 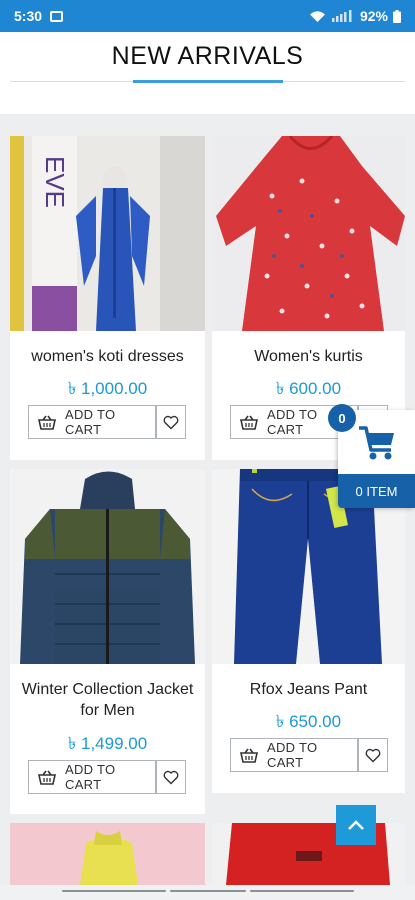 I want to click on svg-text: EVE, so click(x=55, y=182).